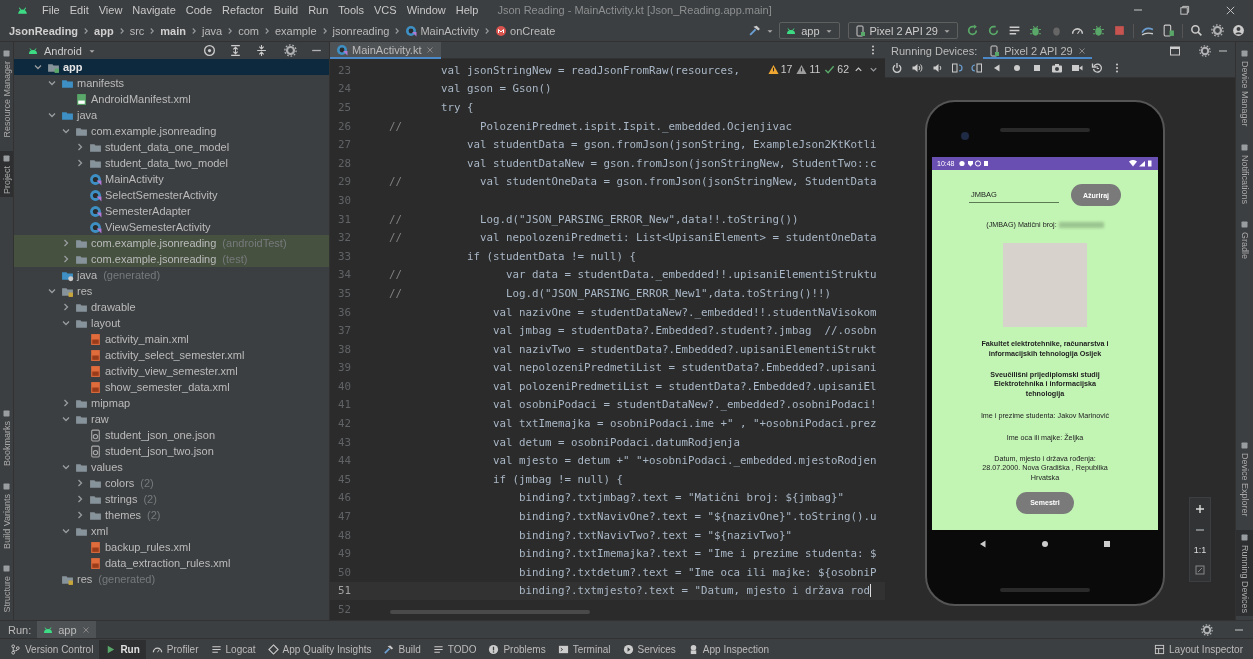 The image size is (1253, 659). What do you see at coordinates (171, 259) in the screenshot?
I see `tree-item: com.example.jsonreading (test)` at bounding box center [171, 259].